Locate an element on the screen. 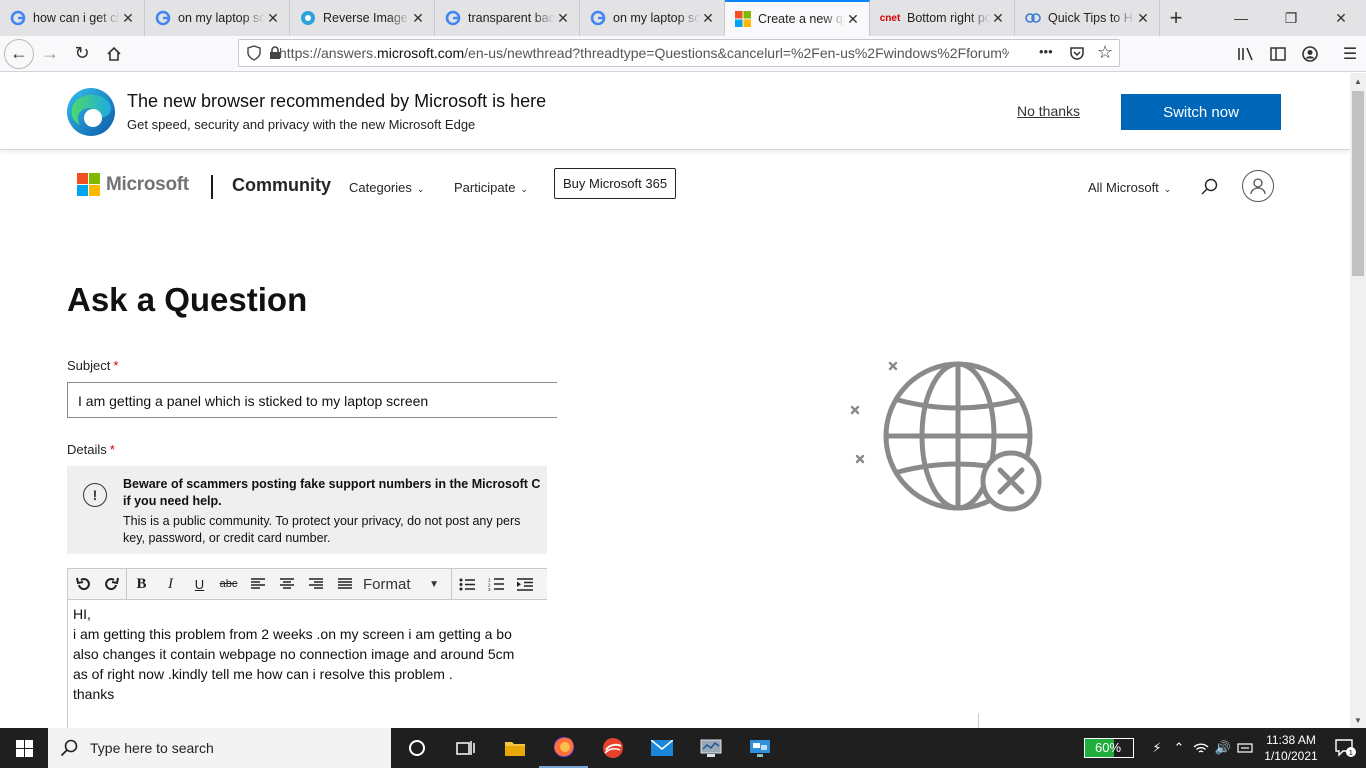 This screenshot has height=768, width=1366. url-domain: microsoft.com is located at coordinates (421, 53).